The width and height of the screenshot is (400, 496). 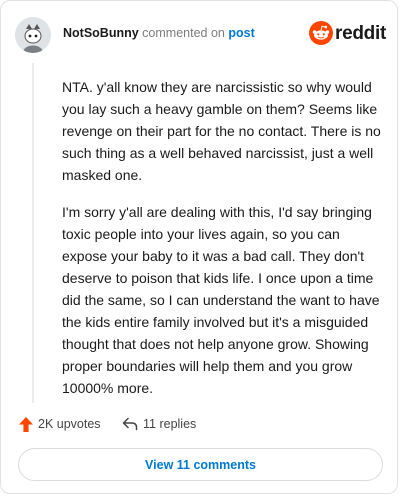 I want to click on upvote-button: 2K upvotes, so click(x=60, y=424).